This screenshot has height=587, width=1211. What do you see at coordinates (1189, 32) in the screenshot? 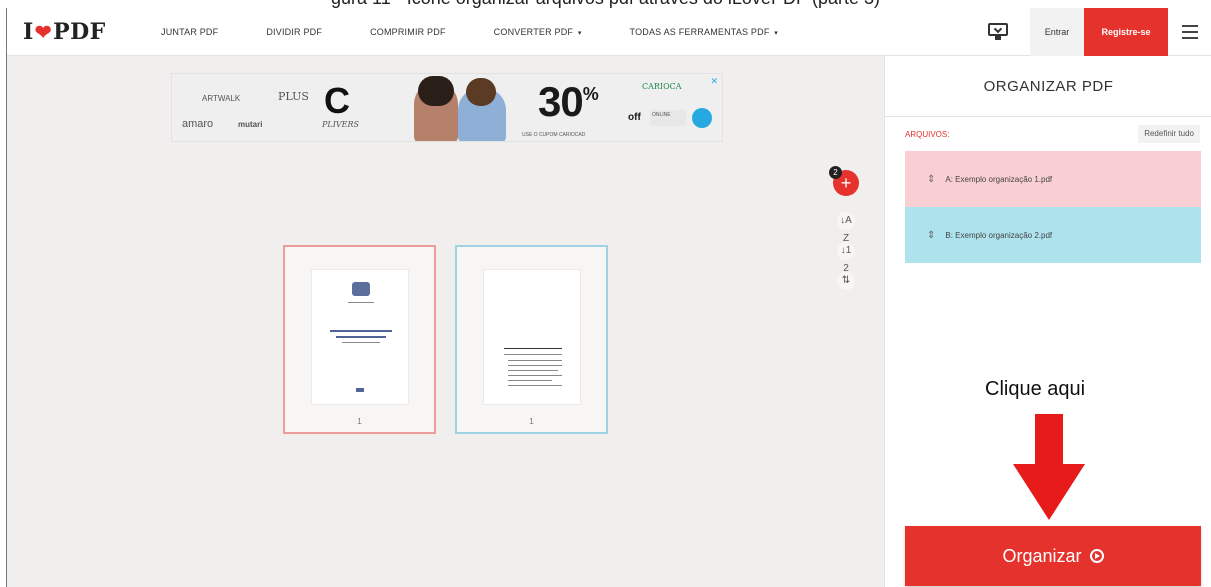
I see `hamburger-icon` at bounding box center [1189, 32].